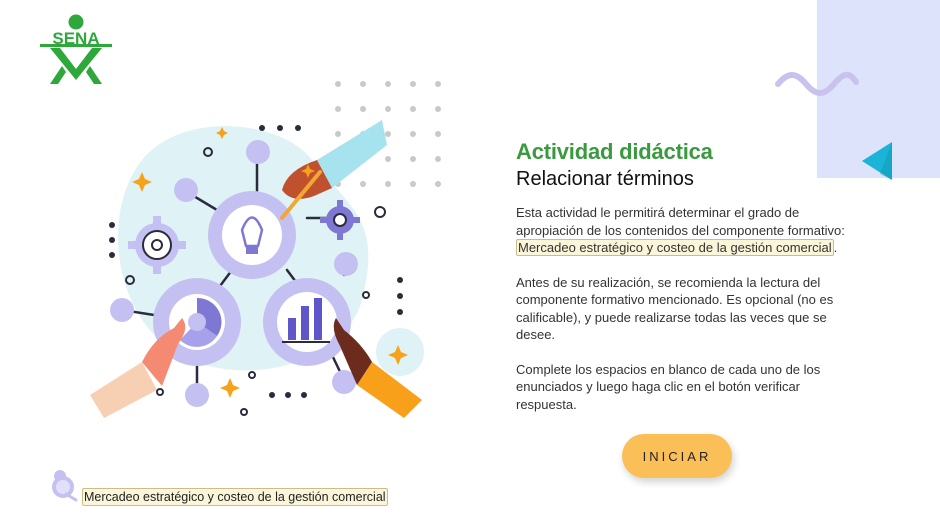 This screenshot has height=528, width=940. I want to click on logo-wordmark: SENA, so click(75, 38).